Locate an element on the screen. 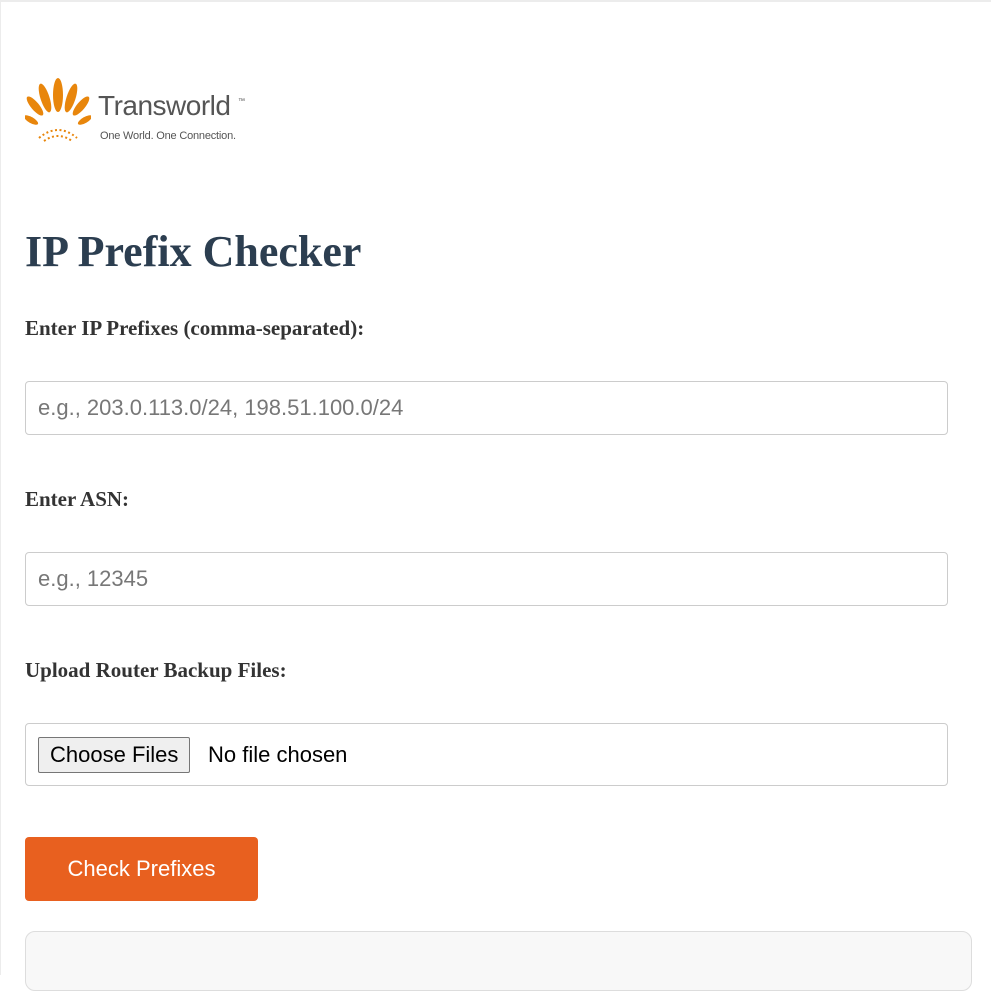  page-title: IP Prefix Checker is located at coordinates (193, 251).